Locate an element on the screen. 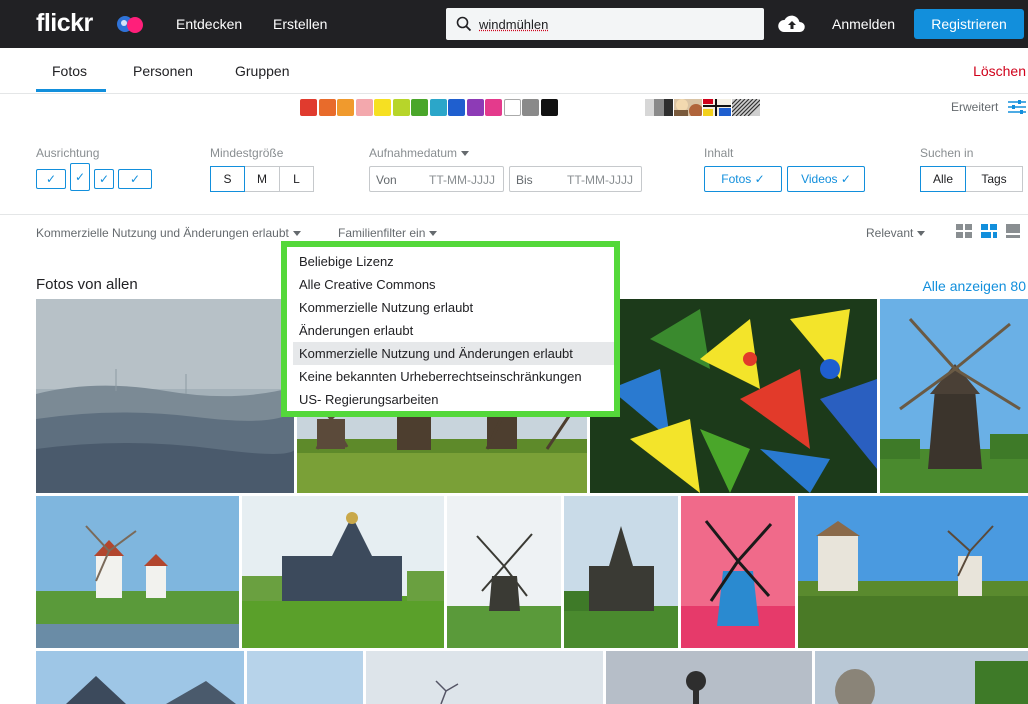 The height and width of the screenshot is (704, 1028). register-button: Registrieren is located at coordinates (969, 24).